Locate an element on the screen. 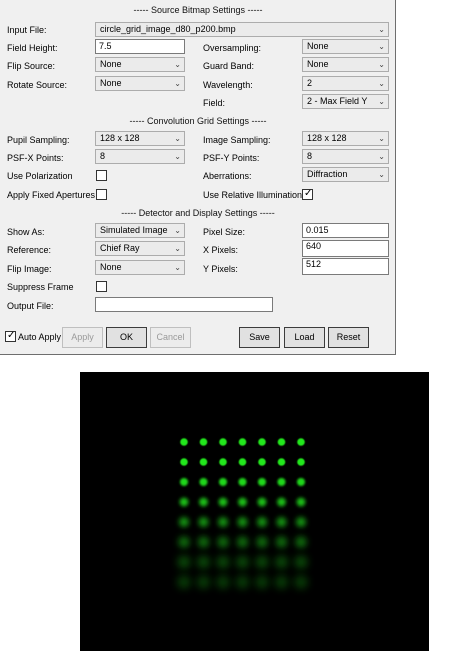  flip-image-dropdown: None ⌄ is located at coordinates (140, 267).